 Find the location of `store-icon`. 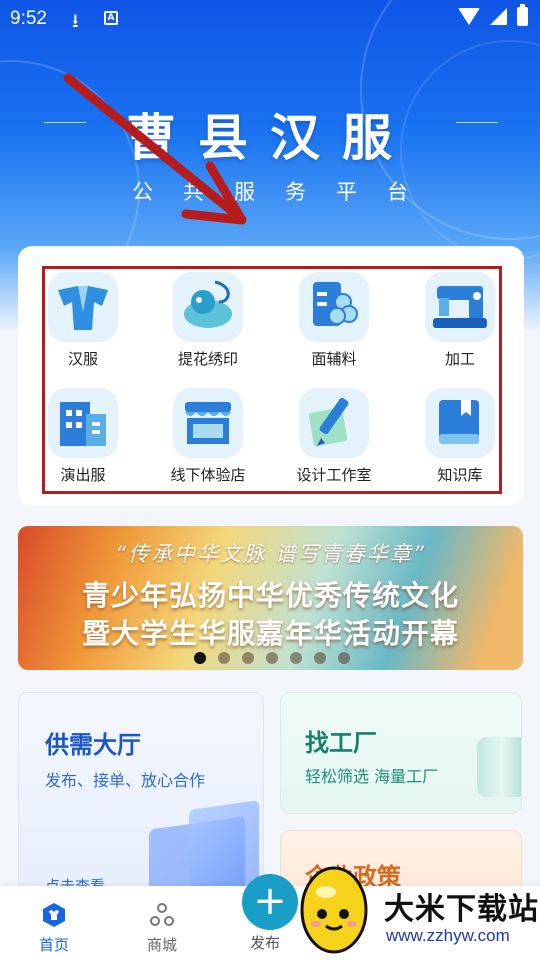

store-icon is located at coordinates (208, 423).